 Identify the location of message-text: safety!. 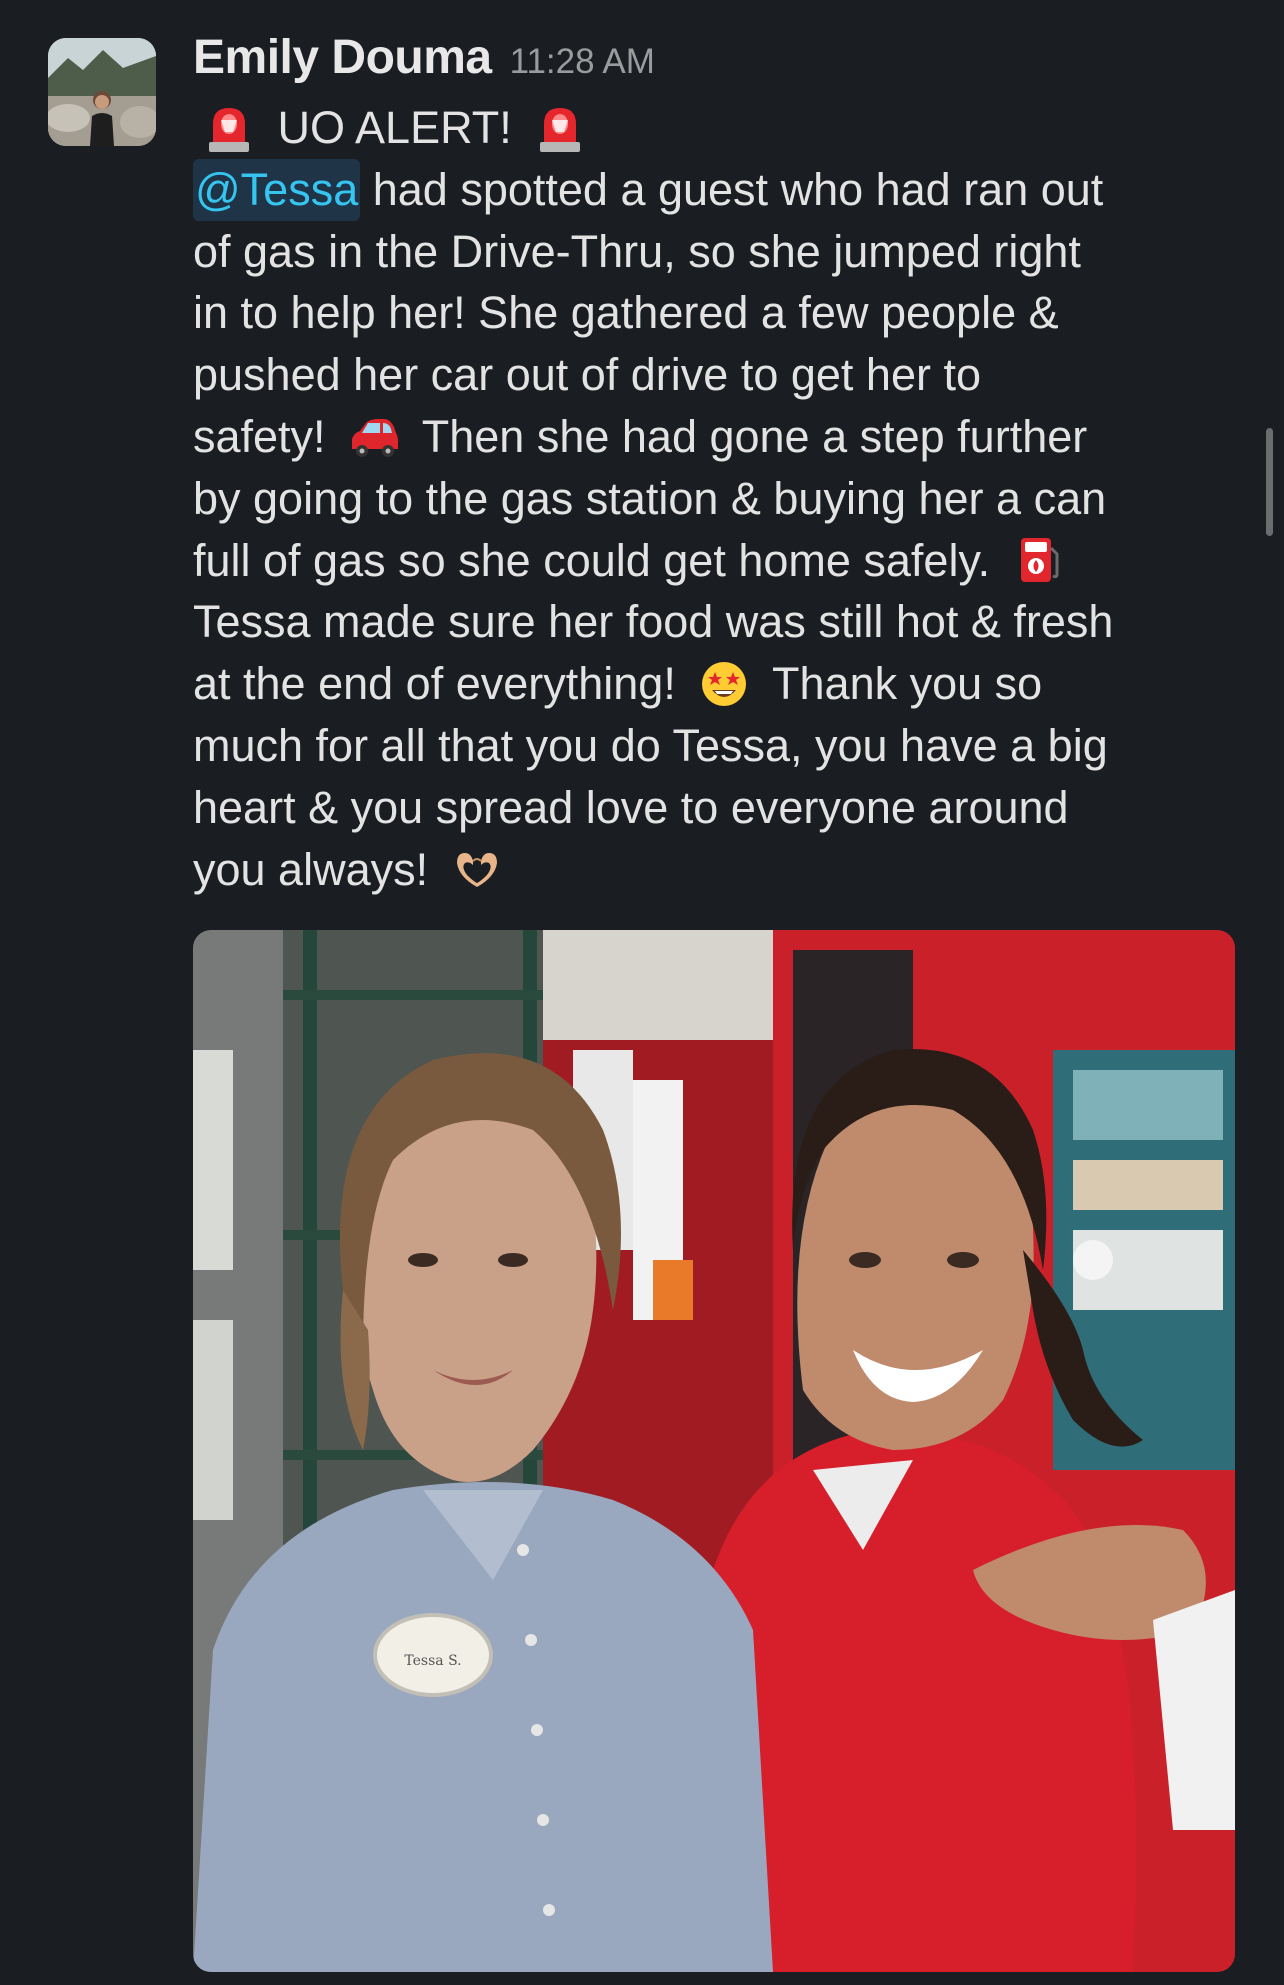
(266, 436).